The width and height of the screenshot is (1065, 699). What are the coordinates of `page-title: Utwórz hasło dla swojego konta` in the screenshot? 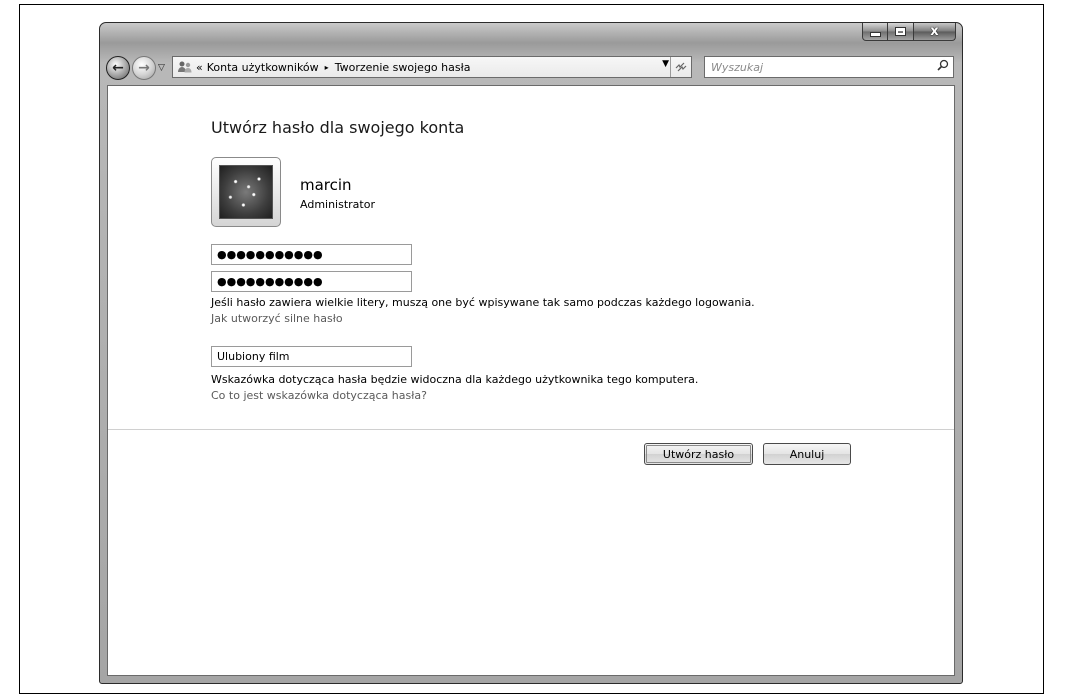 It's located at (338, 127).